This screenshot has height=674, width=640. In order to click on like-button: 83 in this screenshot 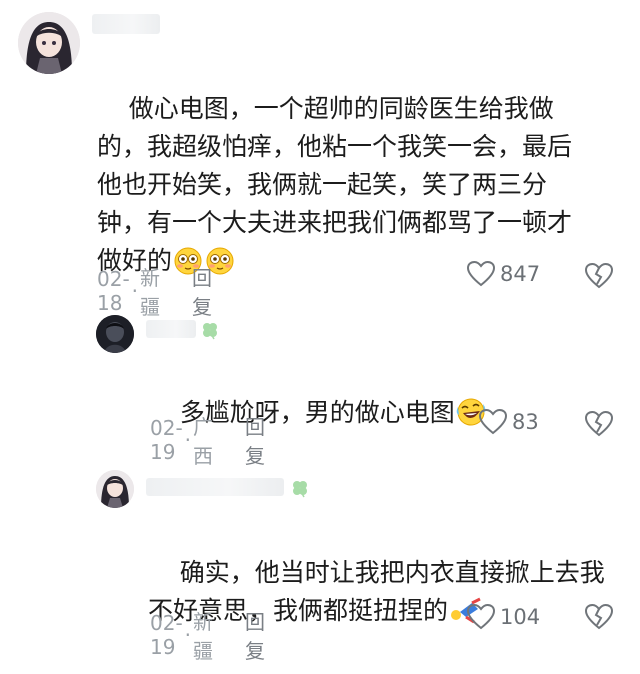, I will do `click(508, 422)`.